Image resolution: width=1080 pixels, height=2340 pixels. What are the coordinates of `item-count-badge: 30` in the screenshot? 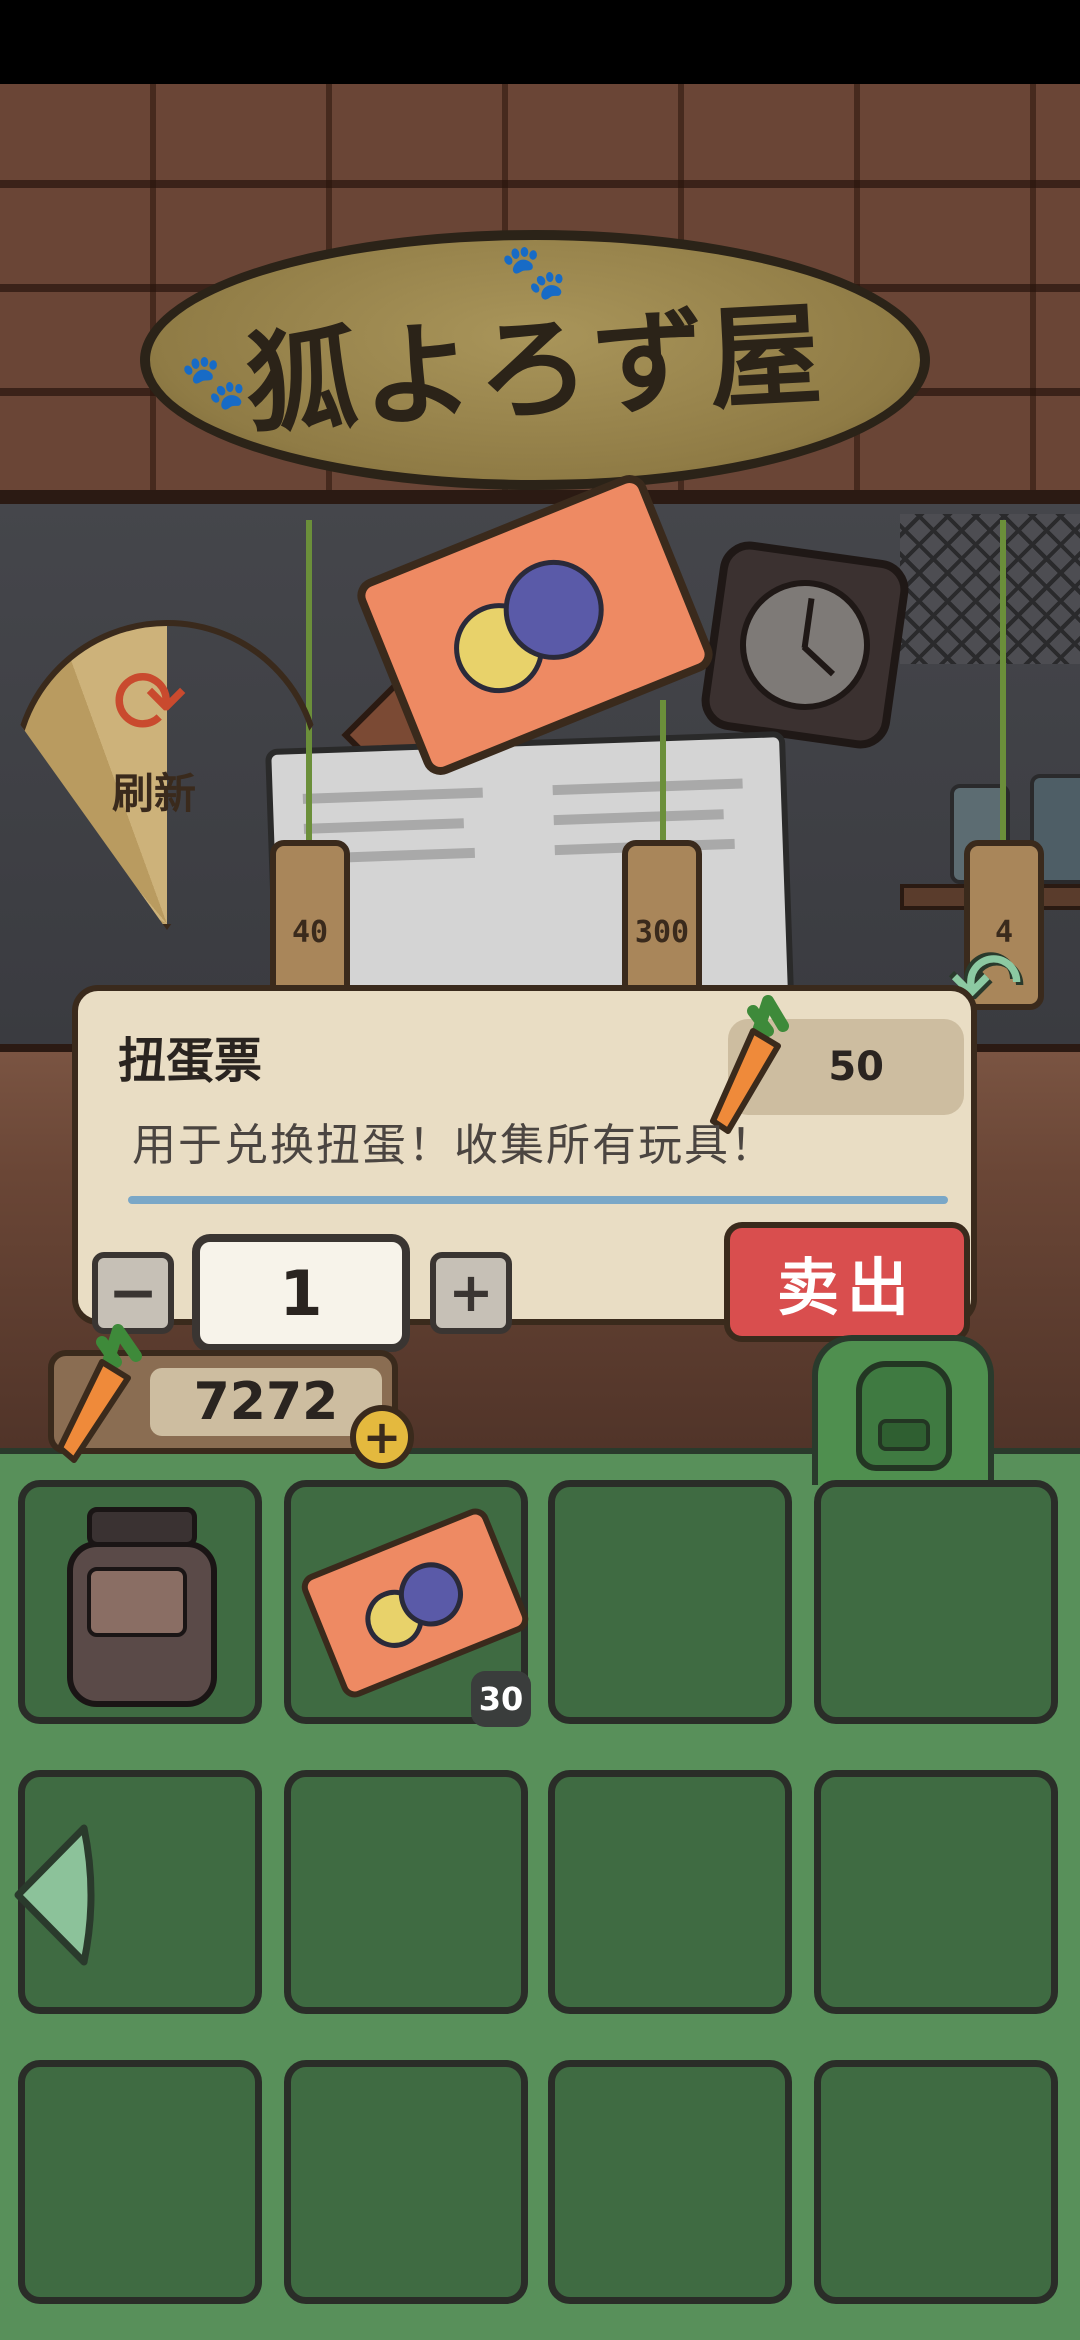 It's located at (501, 1699).